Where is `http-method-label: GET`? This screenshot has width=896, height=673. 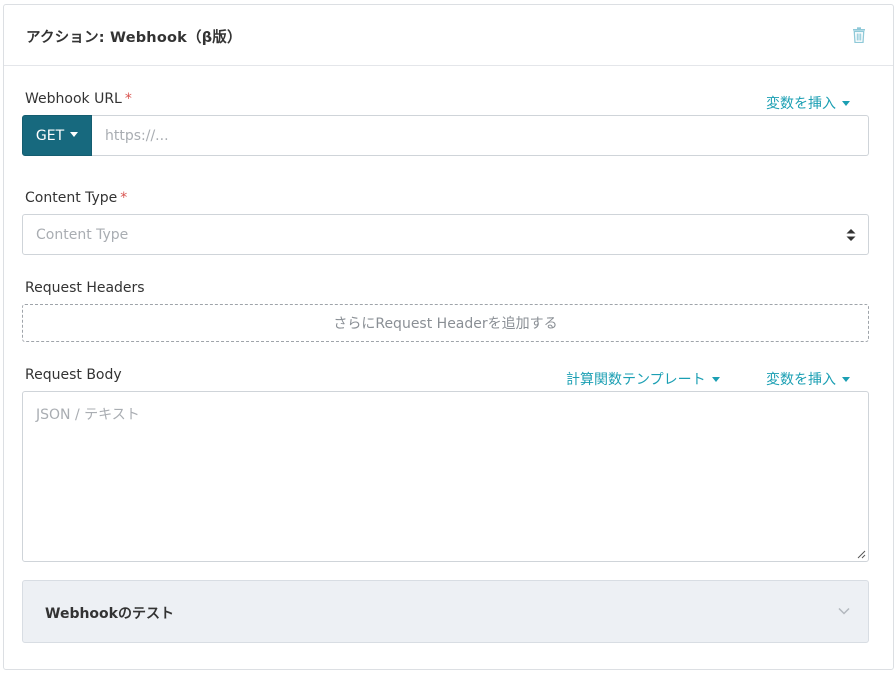 http-method-label: GET is located at coordinates (50, 135).